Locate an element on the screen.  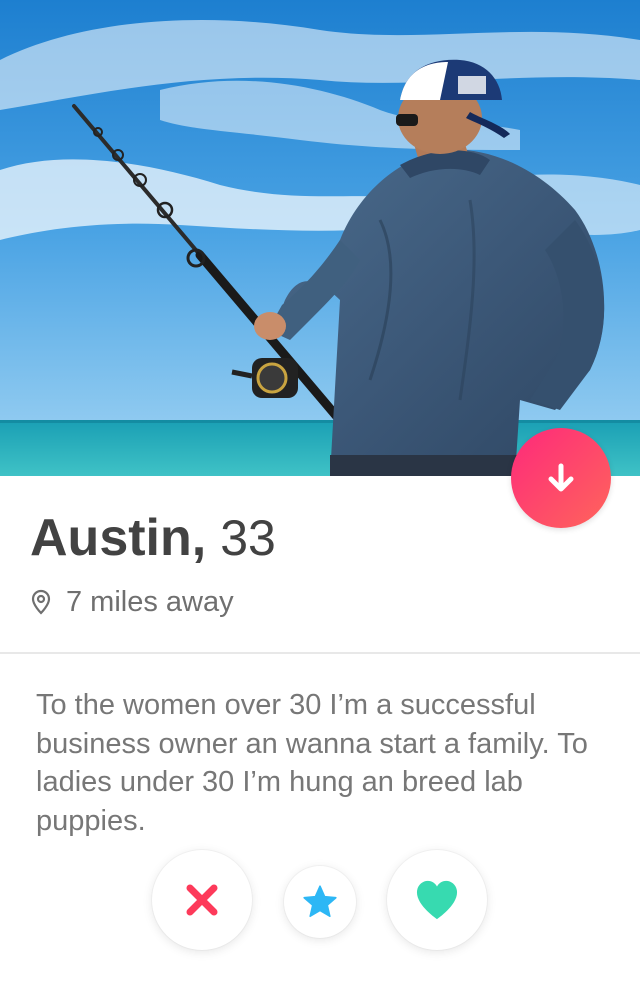
like-button is located at coordinates (437, 900).